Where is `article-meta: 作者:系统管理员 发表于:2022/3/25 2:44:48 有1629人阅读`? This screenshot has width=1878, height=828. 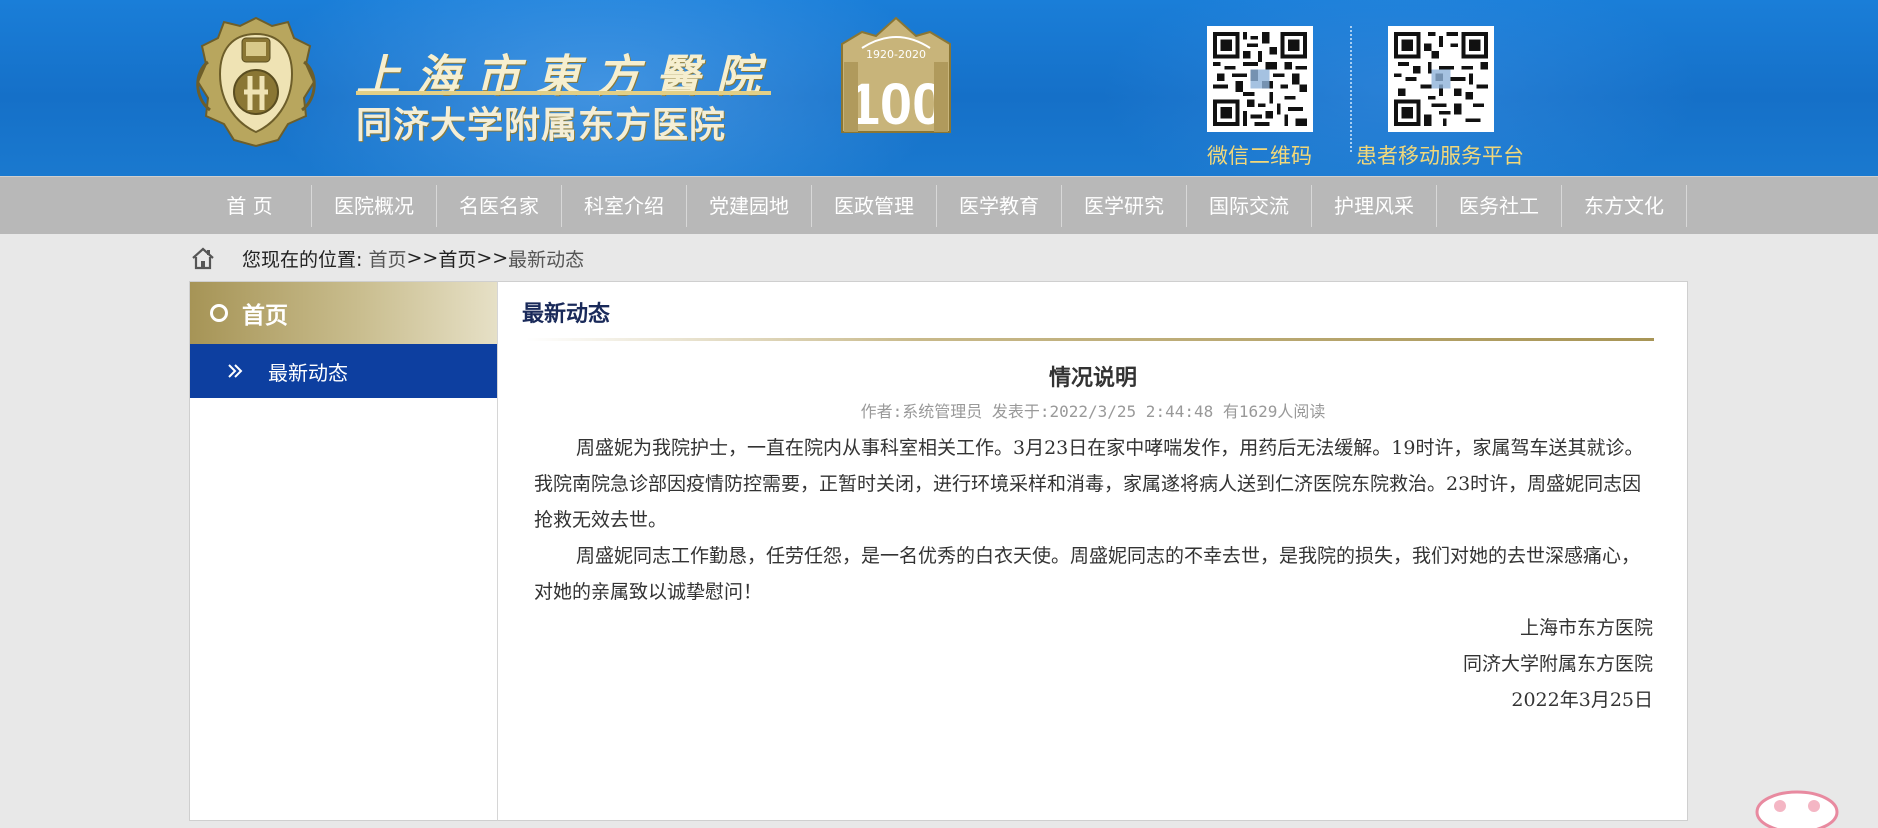 article-meta: 作者:系统管理员 发表于:2022/3/25 2:44:48 有1629人阅读 is located at coordinates (1093, 411).